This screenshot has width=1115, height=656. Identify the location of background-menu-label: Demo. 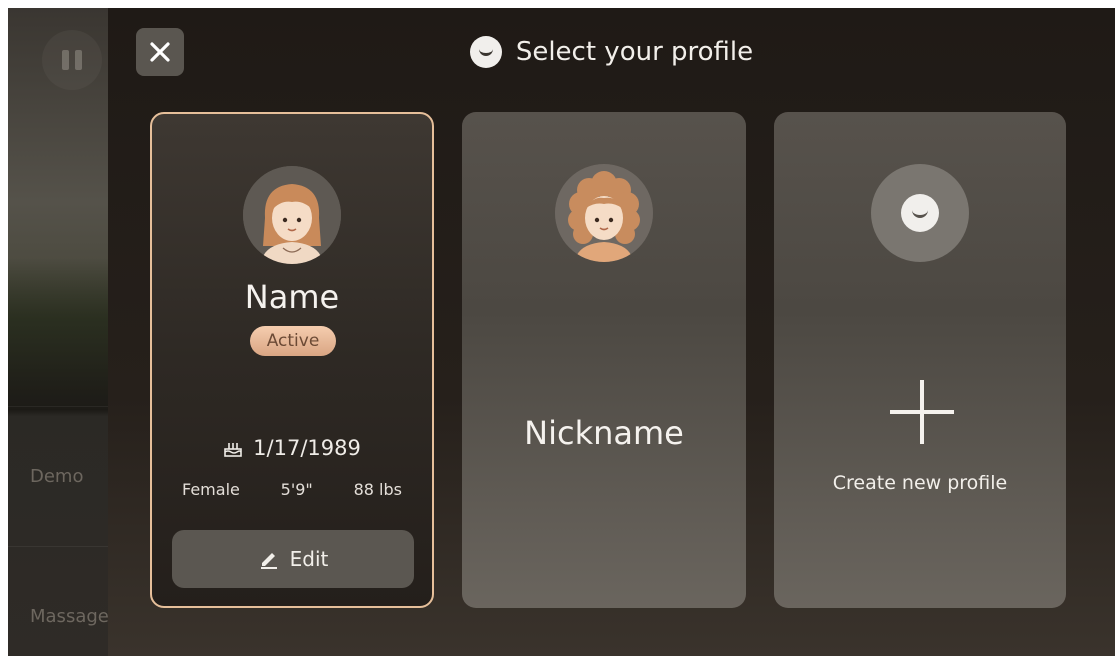
(57, 476).